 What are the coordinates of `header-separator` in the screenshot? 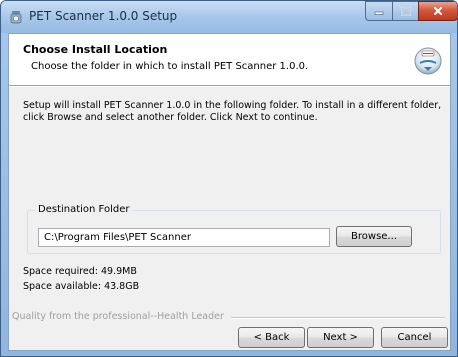 It's located at (229, 86).